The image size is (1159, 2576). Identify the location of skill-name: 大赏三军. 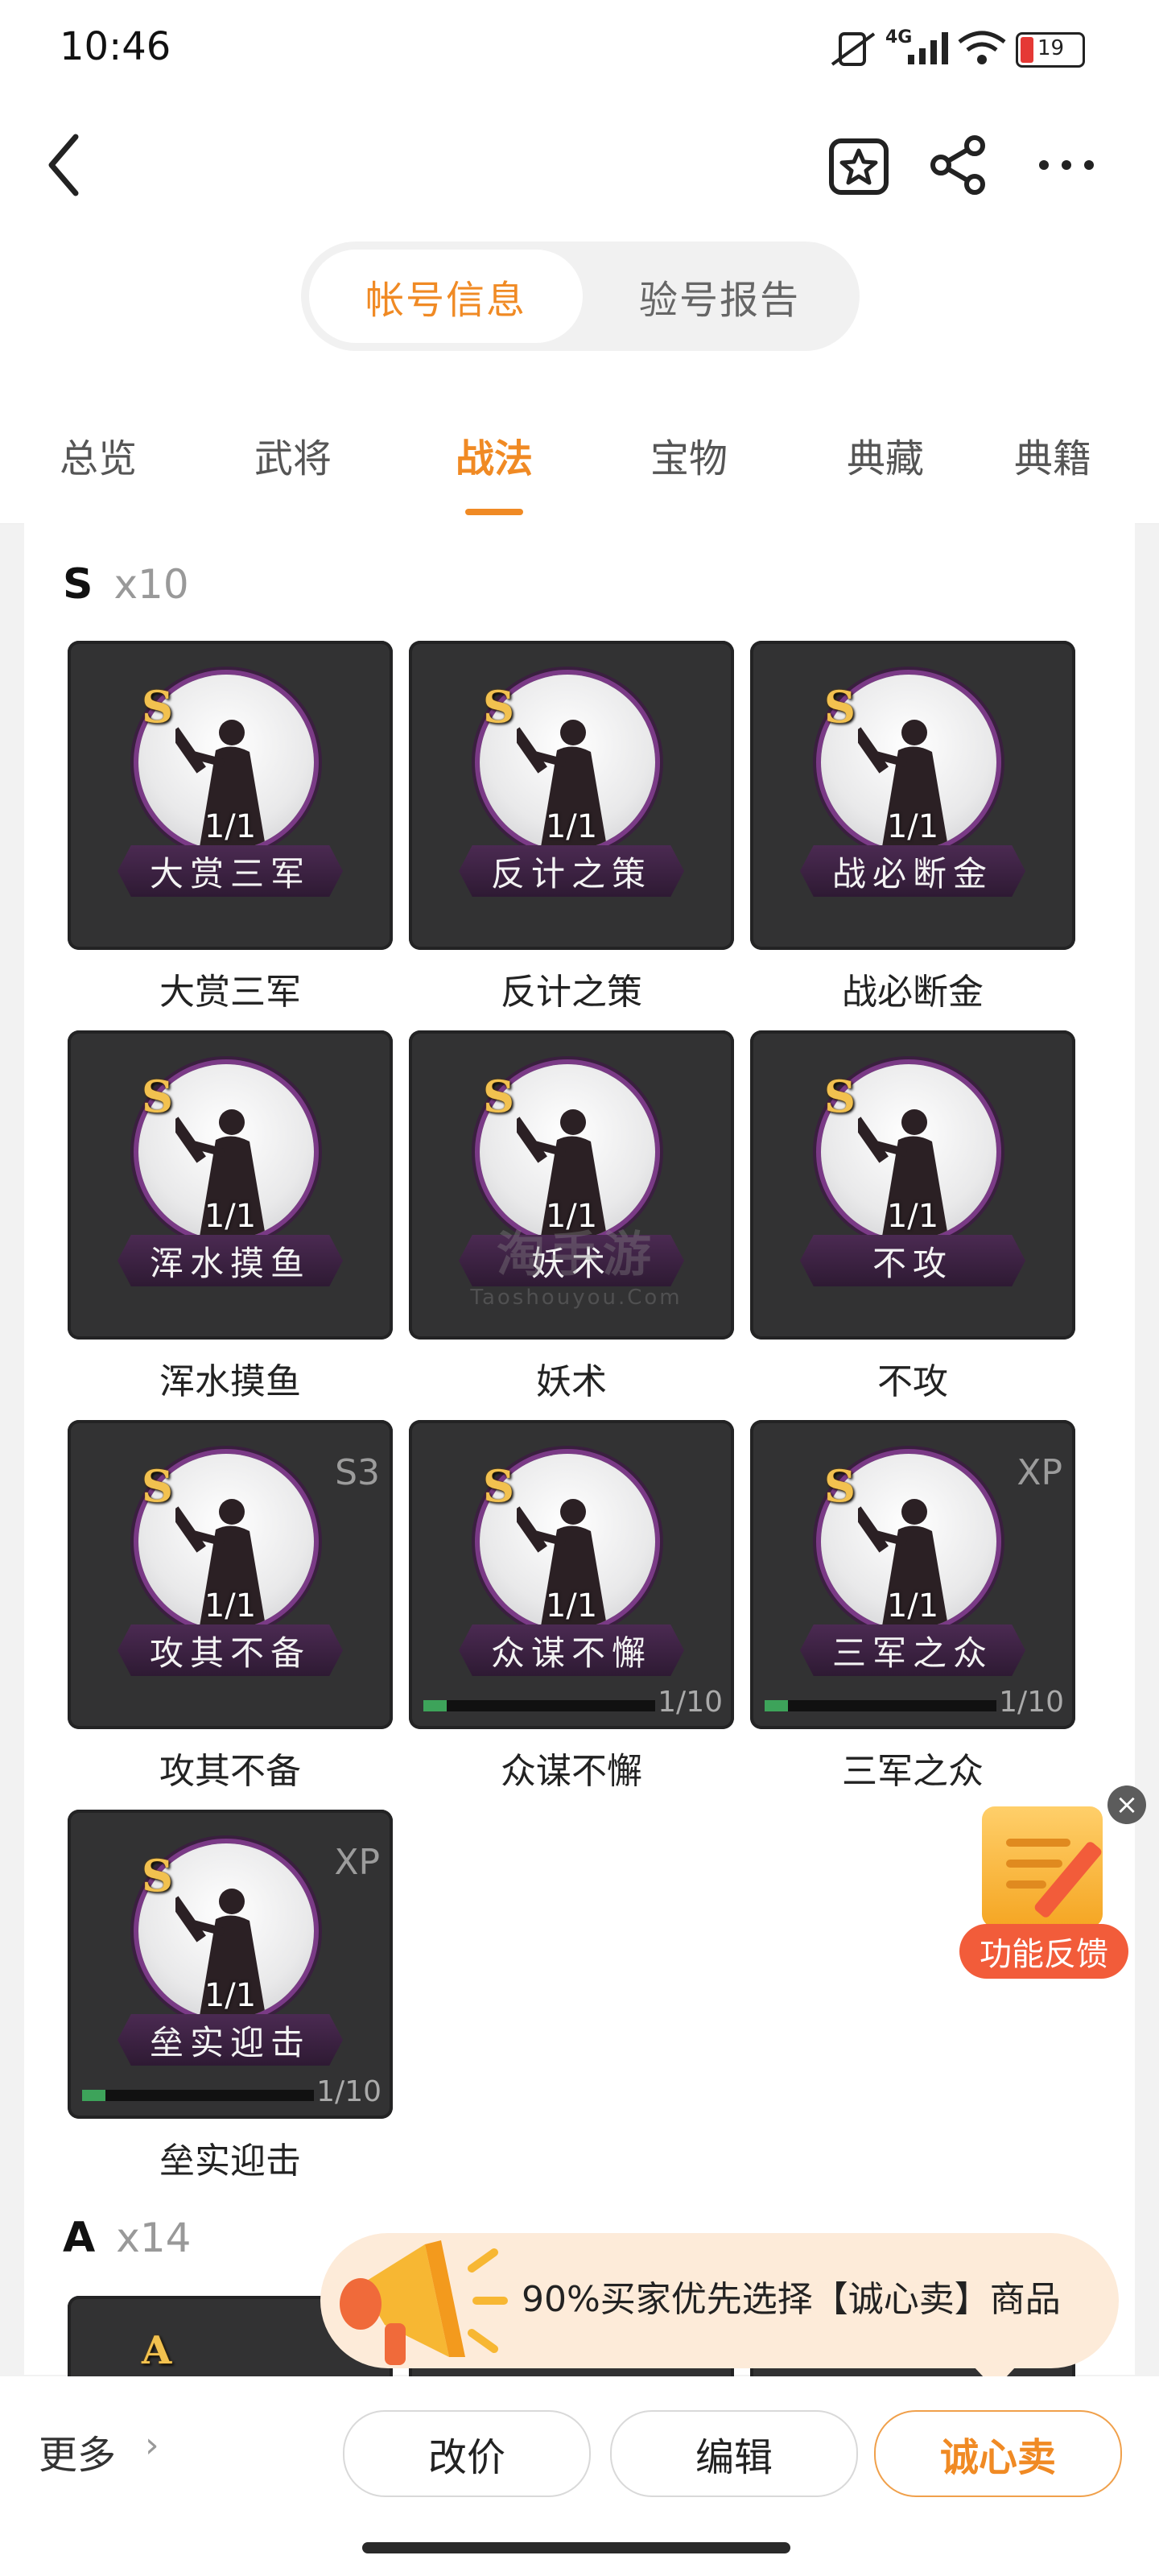
(230, 992).